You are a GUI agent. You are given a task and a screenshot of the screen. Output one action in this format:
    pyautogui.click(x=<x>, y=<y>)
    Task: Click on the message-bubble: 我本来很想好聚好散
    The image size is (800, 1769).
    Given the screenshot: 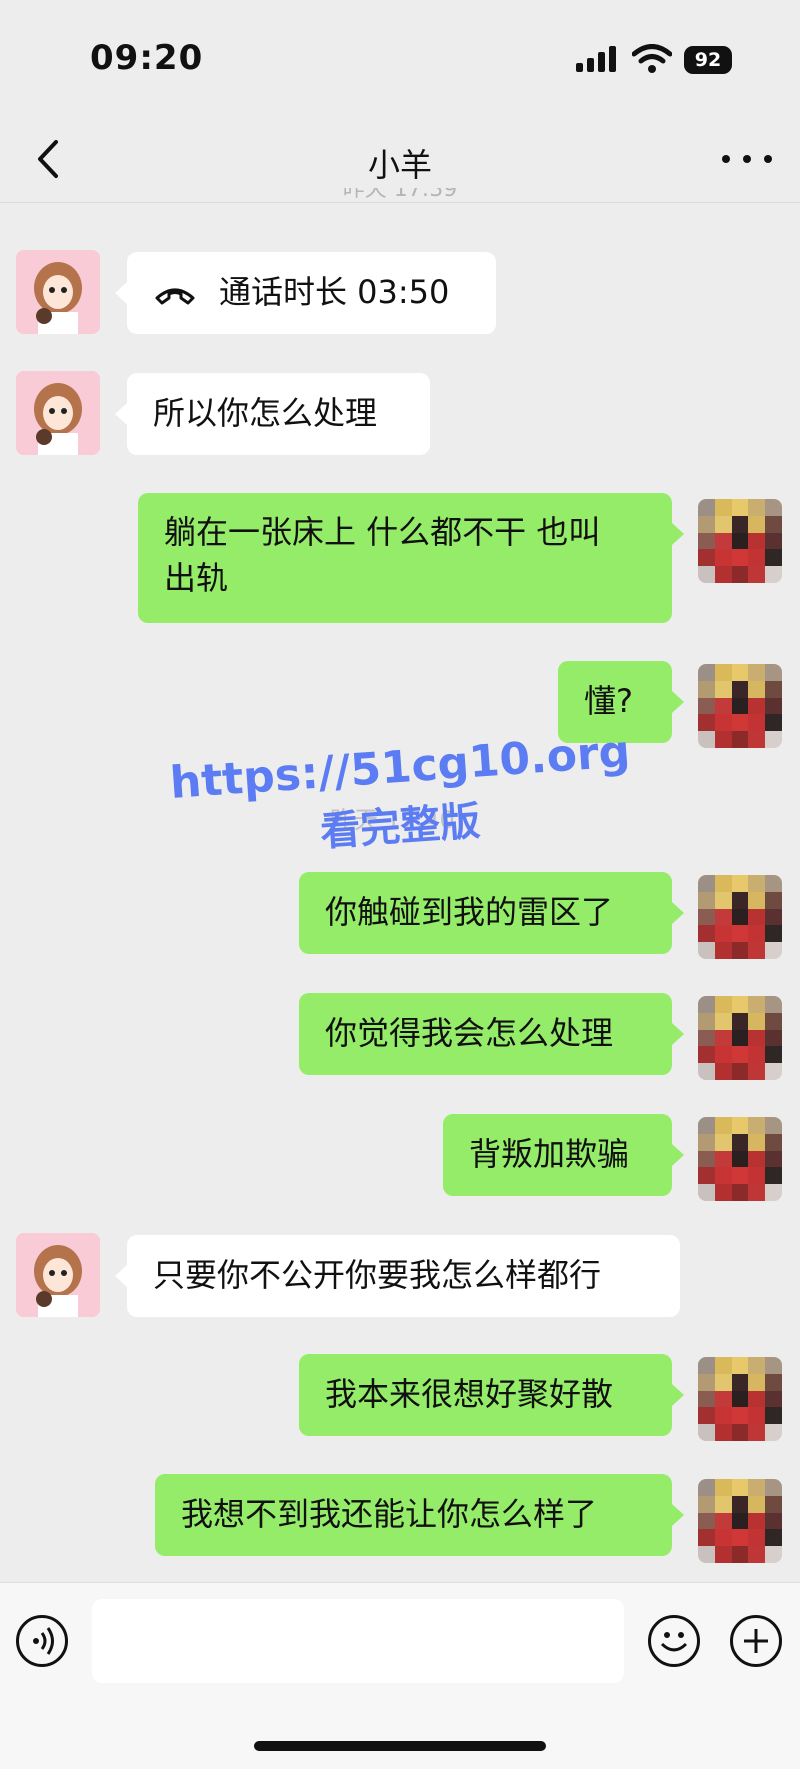 What is the action you would take?
    pyautogui.click(x=491, y=1395)
    